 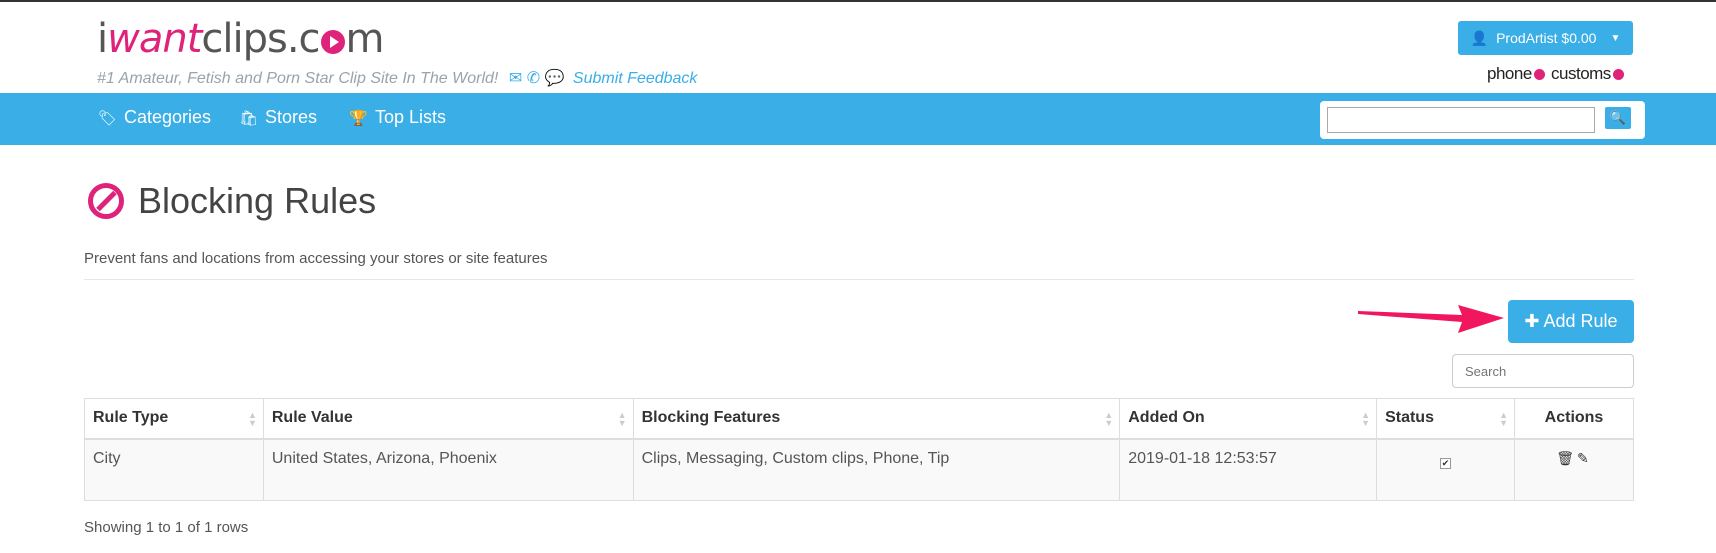 I want to click on edit-icon: ✎, so click(x=1584, y=458).